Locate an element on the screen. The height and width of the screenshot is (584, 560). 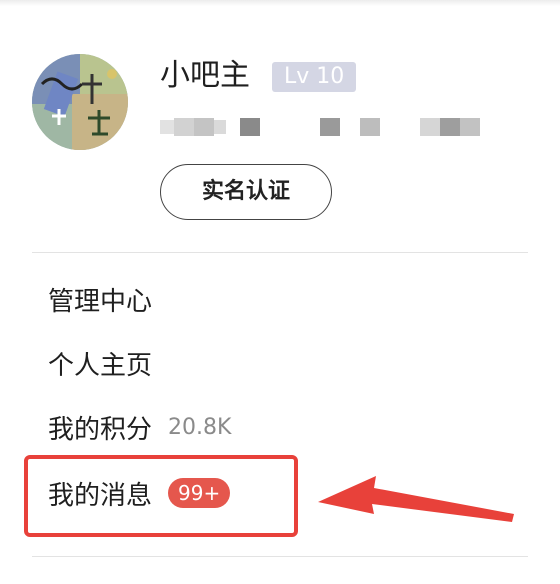
pointer-arrow-icon is located at coordinates (416, 499).